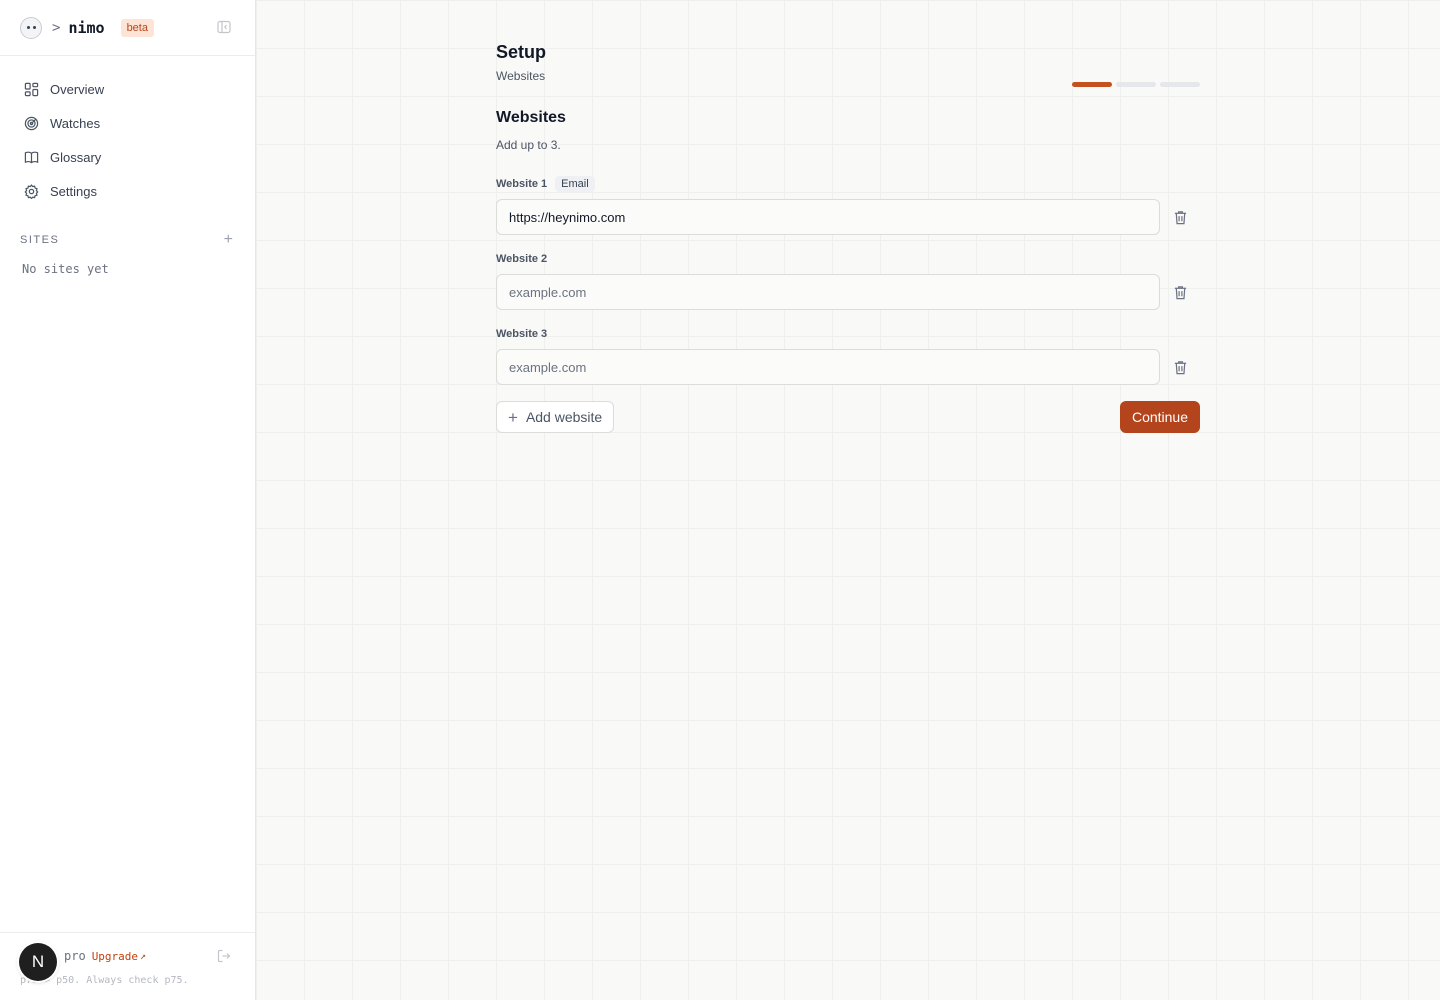 This screenshot has height=1000, width=1440. Describe the element at coordinates (137, 27) in the screenshot. I see `beta-badge: beta` at that location.